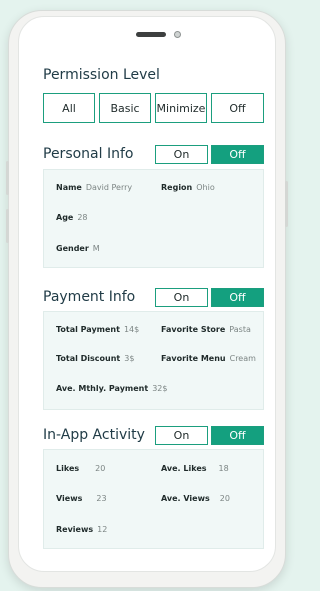 This screenshot has height=591, width=320. What do you see at coordinates (242, 358) in the screenshot?
I see `favorite-menu-value: Cream` at bounding box center [242, 358].